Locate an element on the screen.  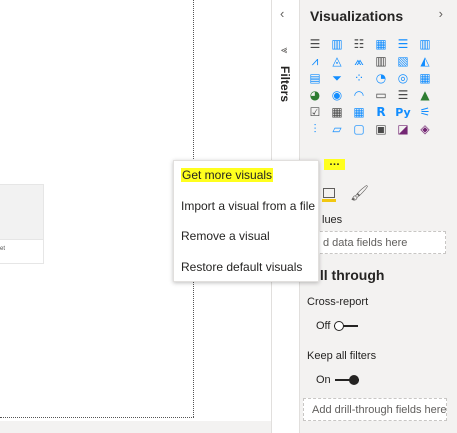
clustered-bar-chart-icon: ☷ is located at coordinates (359, 44).